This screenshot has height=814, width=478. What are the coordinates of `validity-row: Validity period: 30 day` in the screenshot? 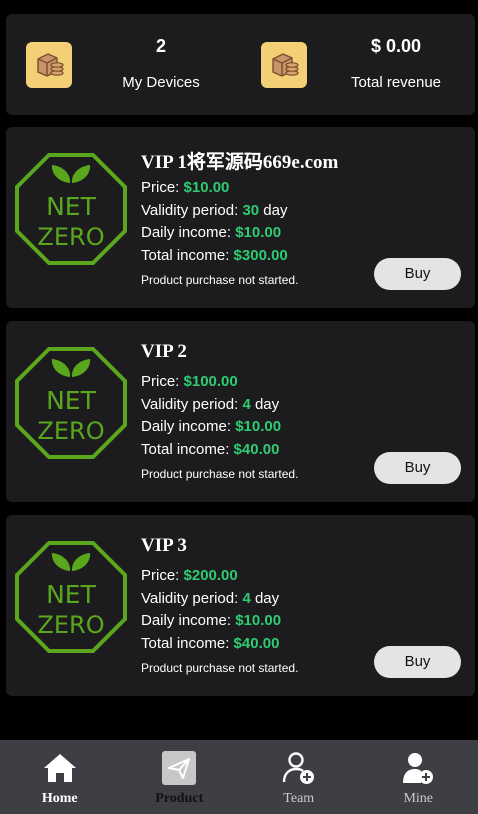 It's located at (214, 210).